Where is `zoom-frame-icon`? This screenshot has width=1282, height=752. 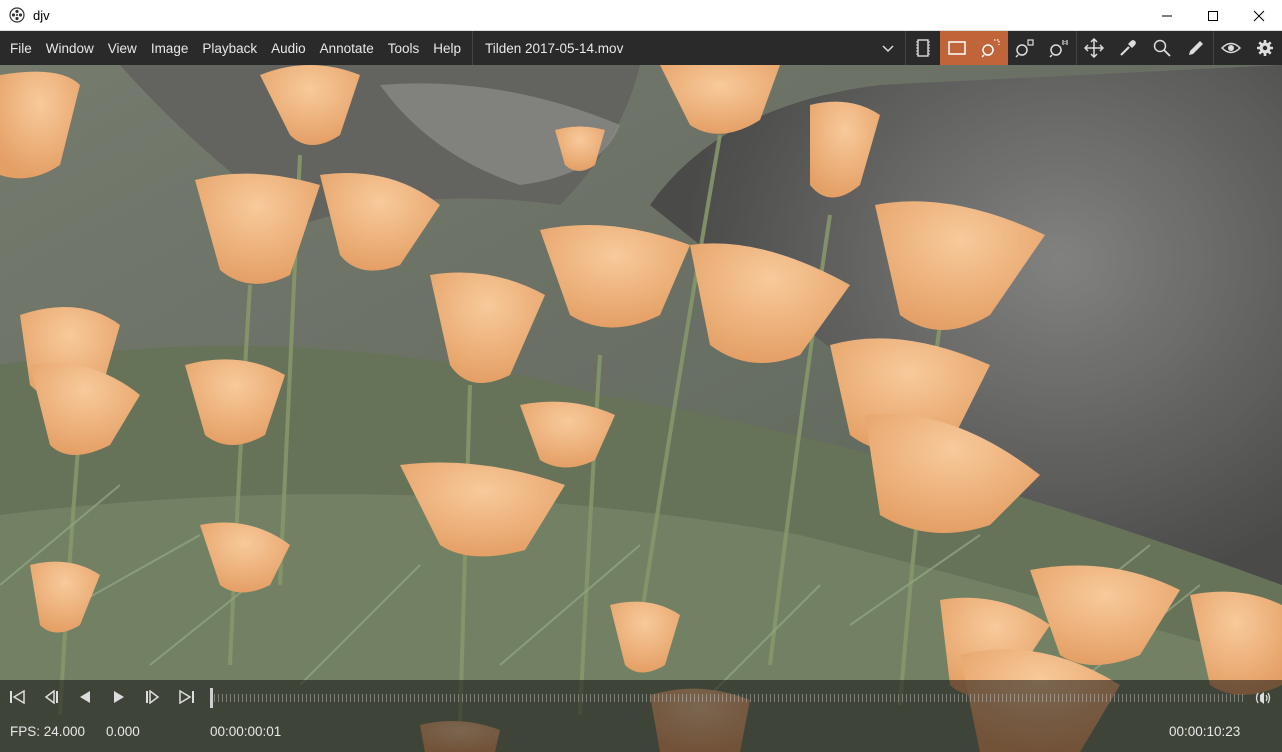 zoom-frame-icon is located at coordinates (1024, 48).